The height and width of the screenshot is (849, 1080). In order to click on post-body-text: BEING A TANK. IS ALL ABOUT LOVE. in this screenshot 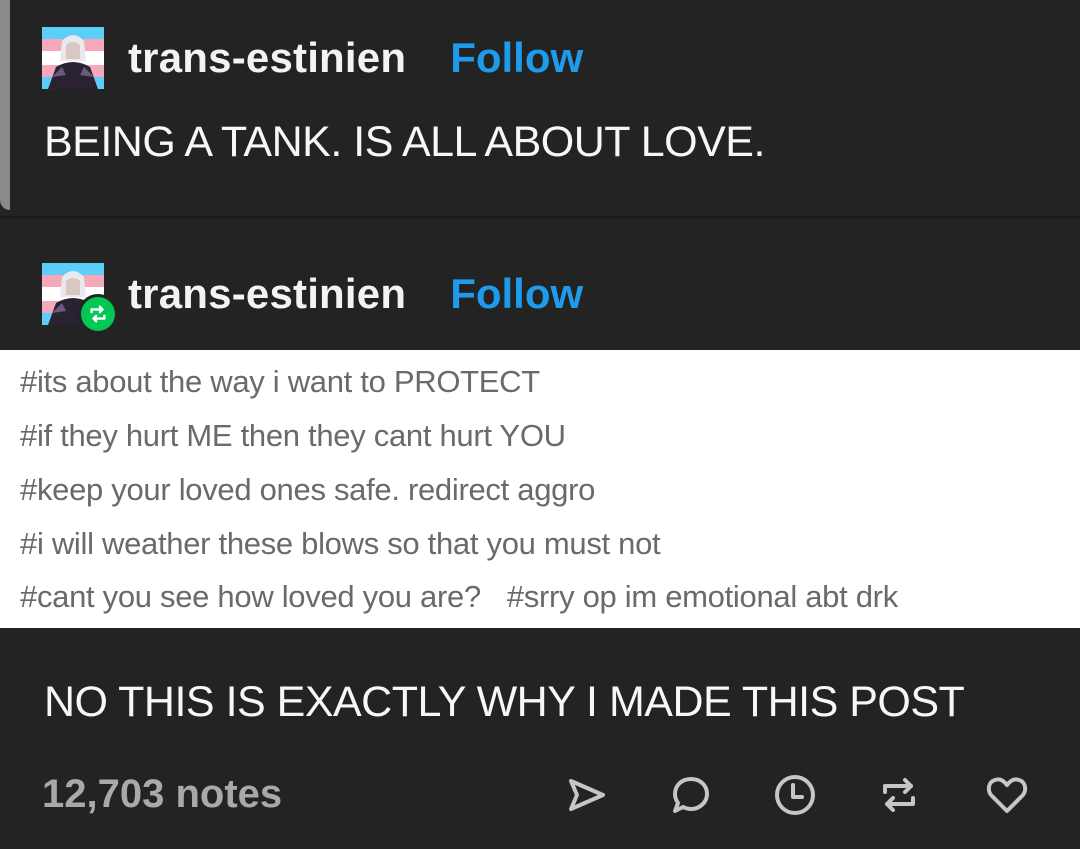, I will do `click(404, 142)`.